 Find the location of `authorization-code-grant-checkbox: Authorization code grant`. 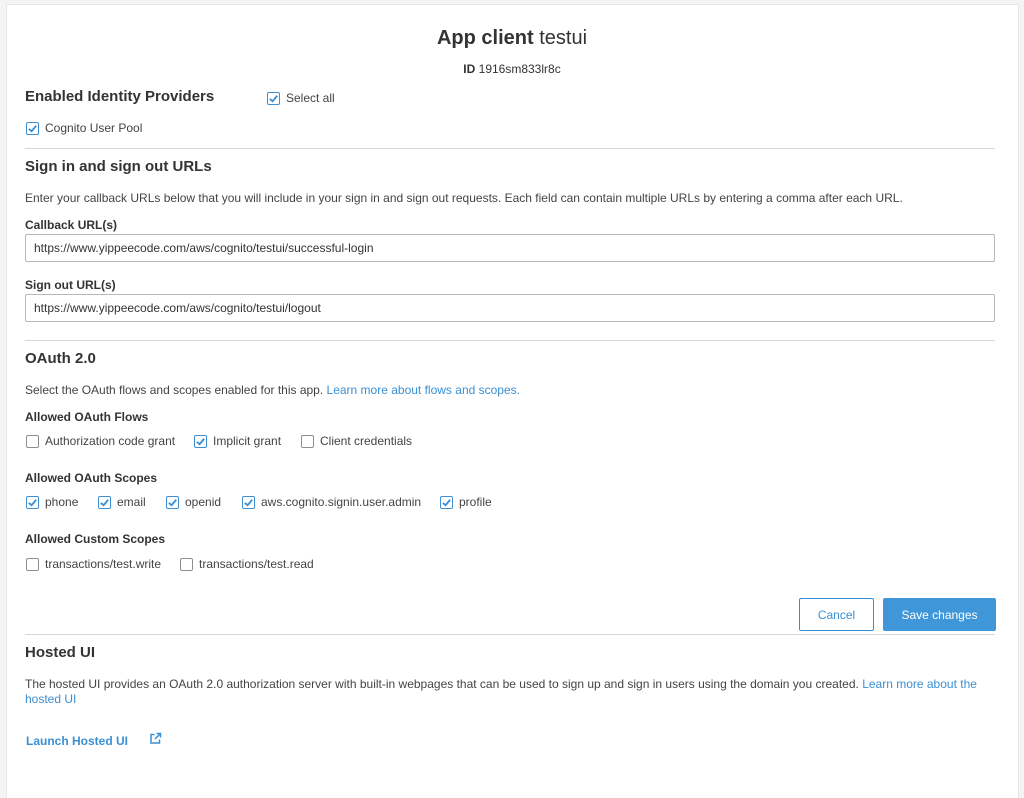

authorization-code-grant-checkbox: Authorization code grant is located at coordinates (100, 441).